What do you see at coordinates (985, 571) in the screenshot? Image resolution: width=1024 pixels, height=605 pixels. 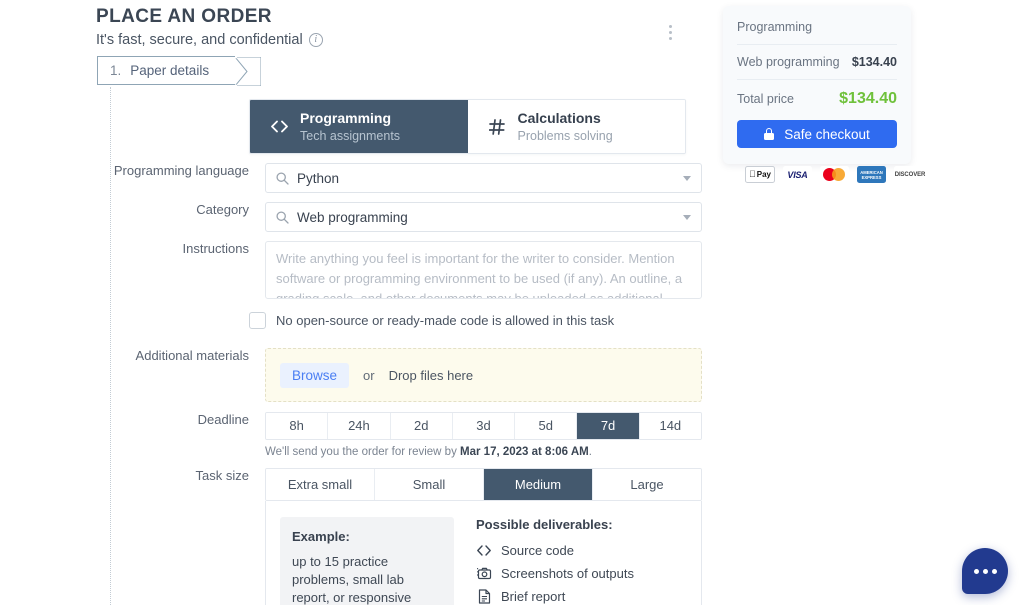 I see `chat-bubble-icon` at bounding box center [985, 571].